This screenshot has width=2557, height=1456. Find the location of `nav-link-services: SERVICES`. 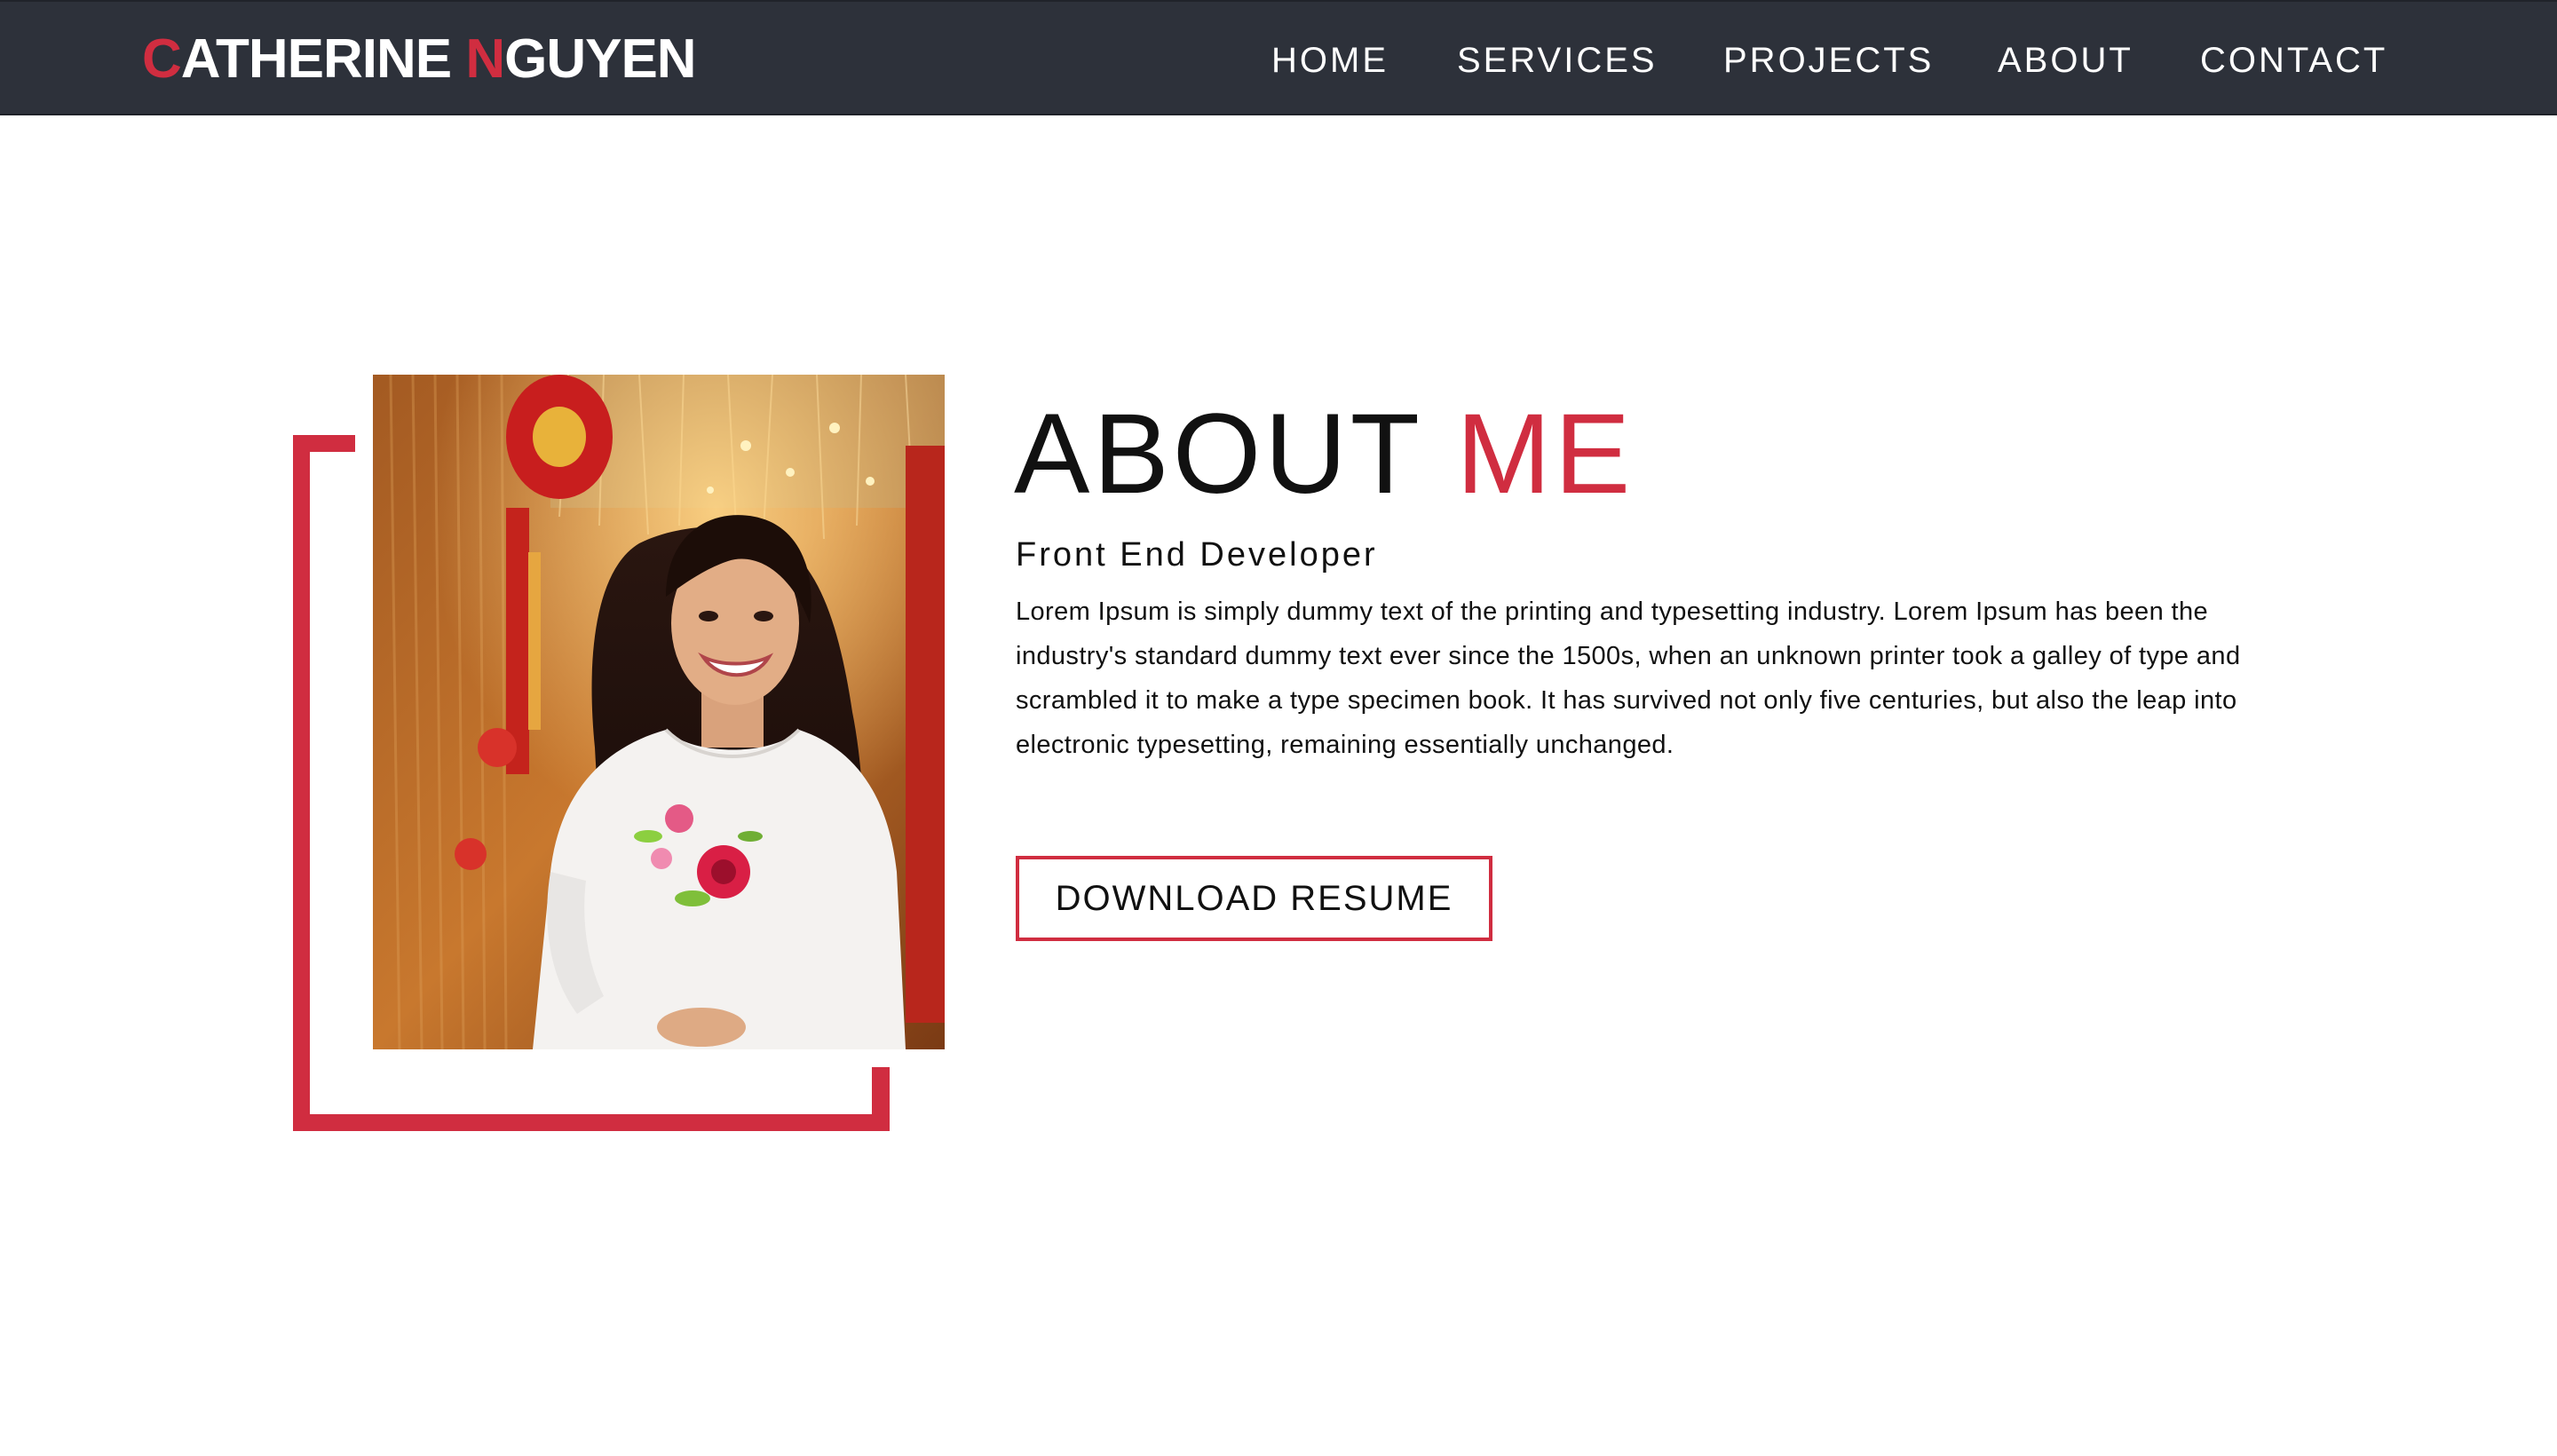

nav-link-services: SERVICES is located at coordinates (1557, 60).